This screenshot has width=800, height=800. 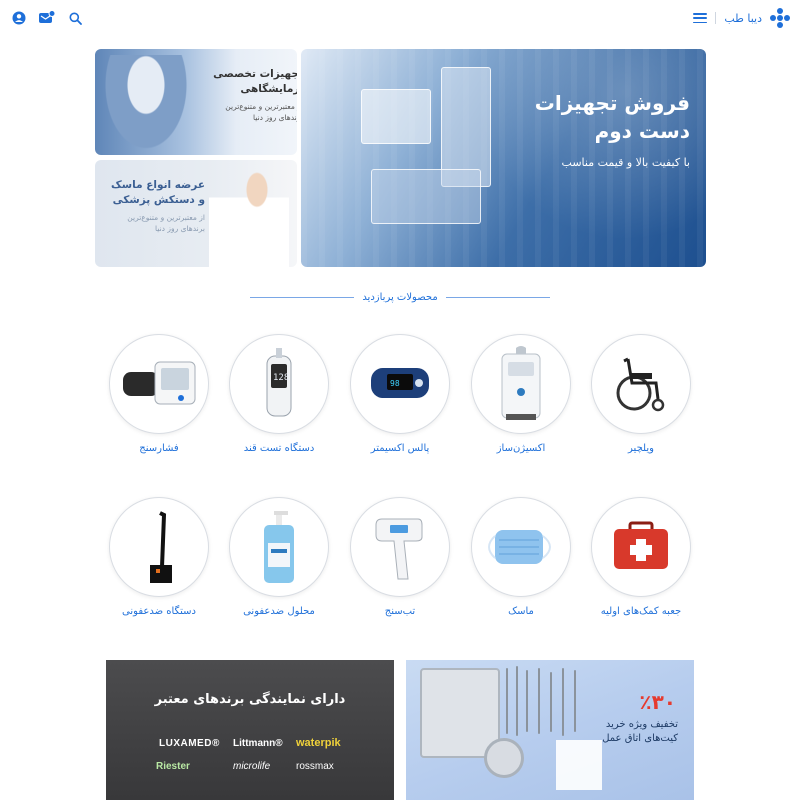 What do you see at coordinates (258, 743) in the screenshot?
I see `brand-logo-littmann: Littmann®` at bounding box center [258, 743].